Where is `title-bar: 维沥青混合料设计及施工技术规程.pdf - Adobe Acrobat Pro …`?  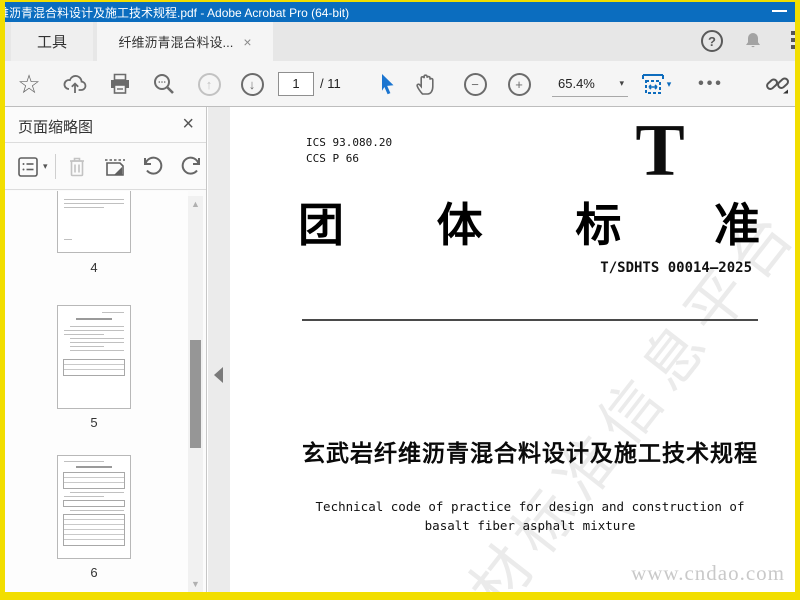 title-bar: 维沥青混合料设计及施工技术规程.pdf - Adobe Acrobat Pro … is located at coordinates (400, 12).